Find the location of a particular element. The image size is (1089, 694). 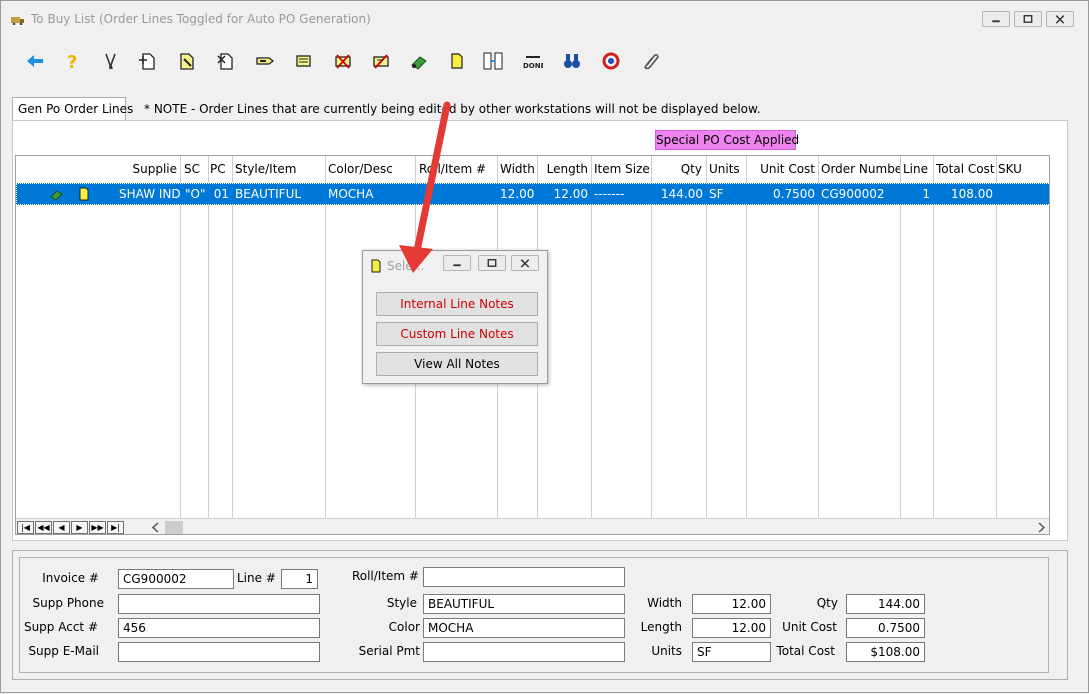

header-roll: Roll/Item # is located at coordinates (456, 169).